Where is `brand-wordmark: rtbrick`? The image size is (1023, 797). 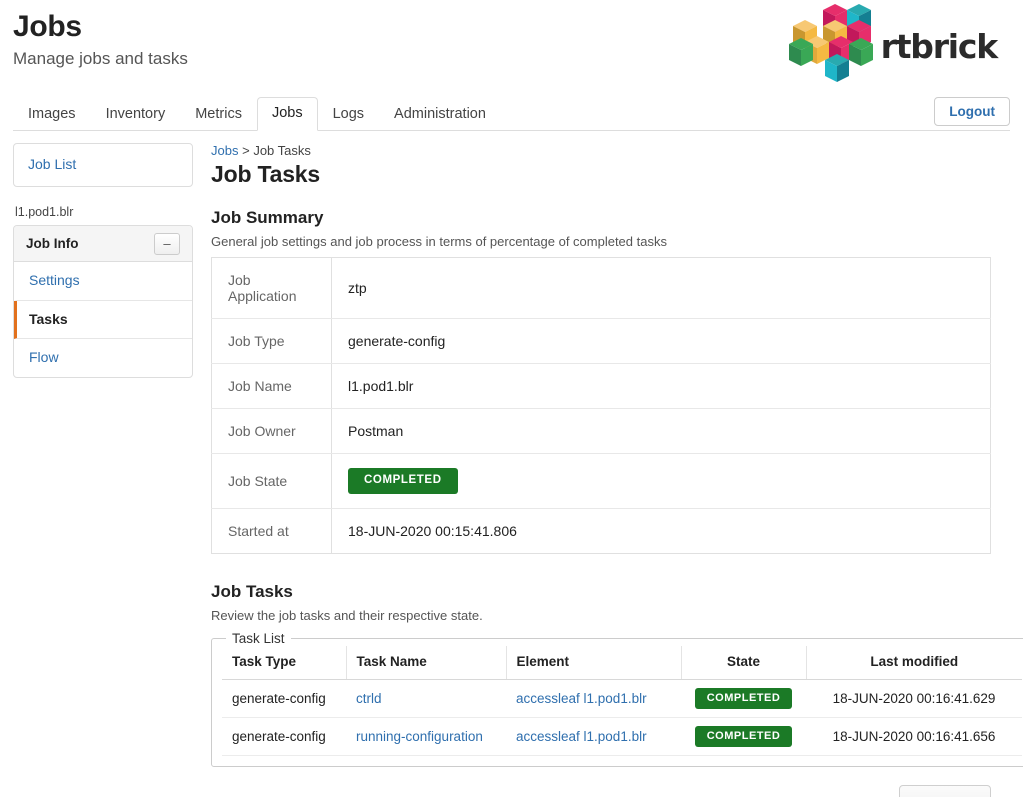 brand-wordmark: rtbrick is located at coordinates (939, 46).